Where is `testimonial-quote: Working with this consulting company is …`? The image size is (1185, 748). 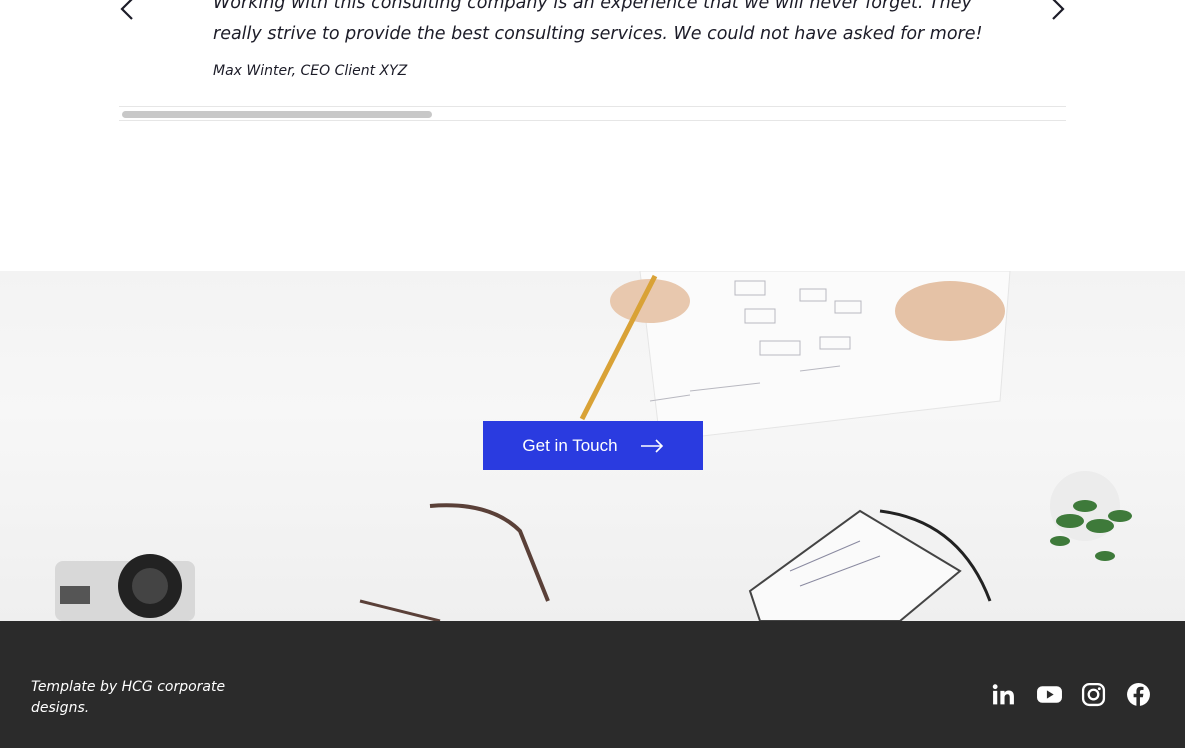 testimonial-quote: Working with this consulting company is … is located at coordinates (598, 22).